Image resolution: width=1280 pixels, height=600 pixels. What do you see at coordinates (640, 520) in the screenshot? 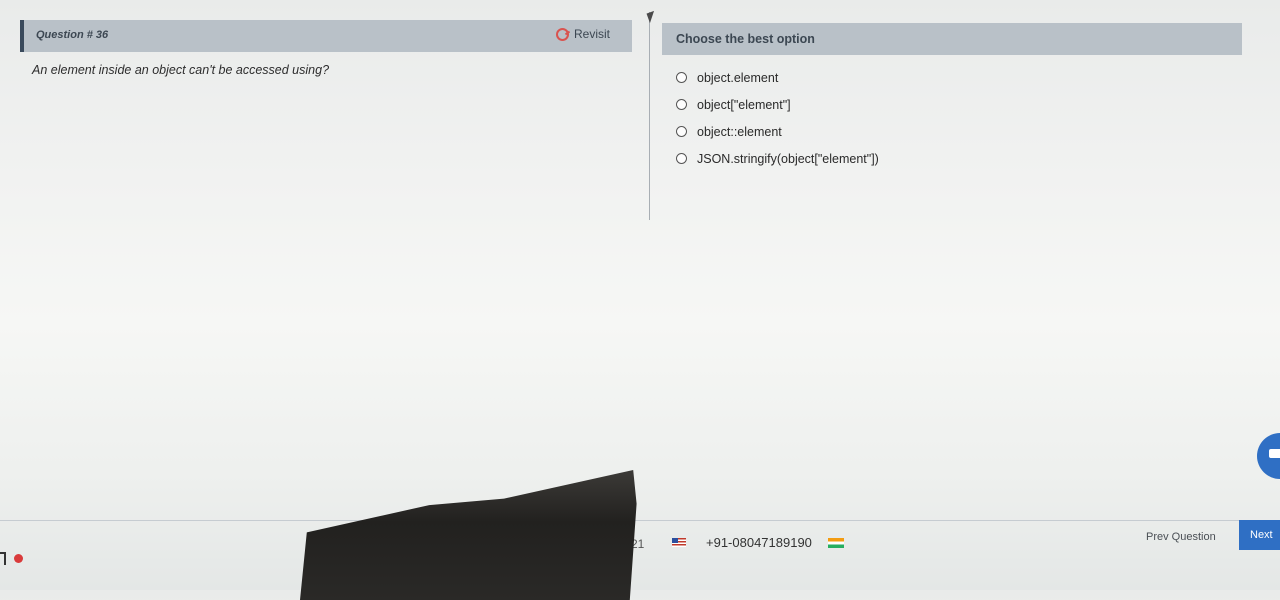
I see `footer-divider` at bounding box center [640, 520].